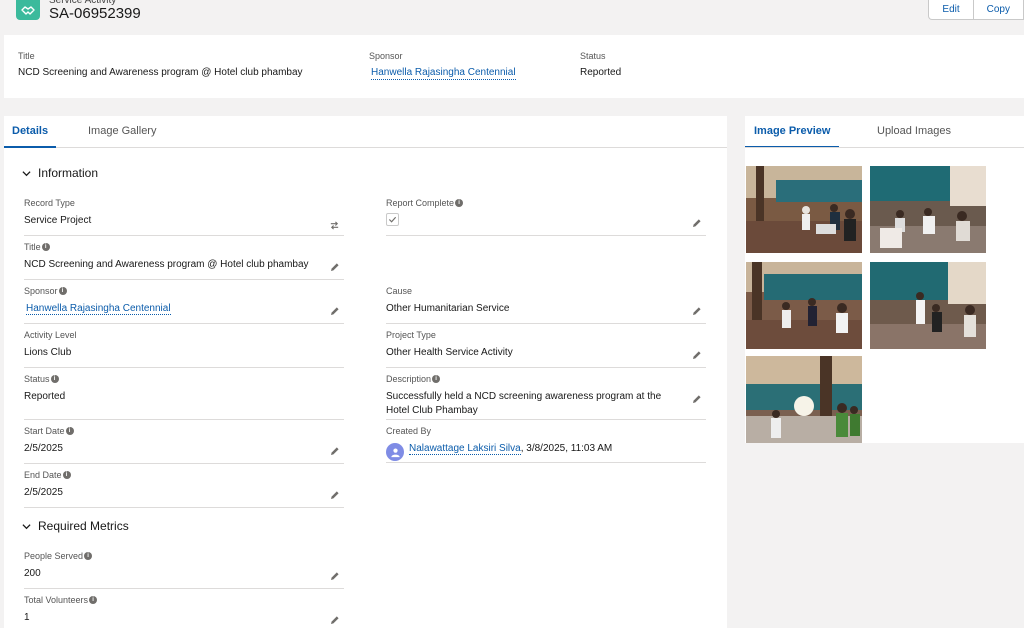  I want to click on status-label: Status, so click(37, 379).